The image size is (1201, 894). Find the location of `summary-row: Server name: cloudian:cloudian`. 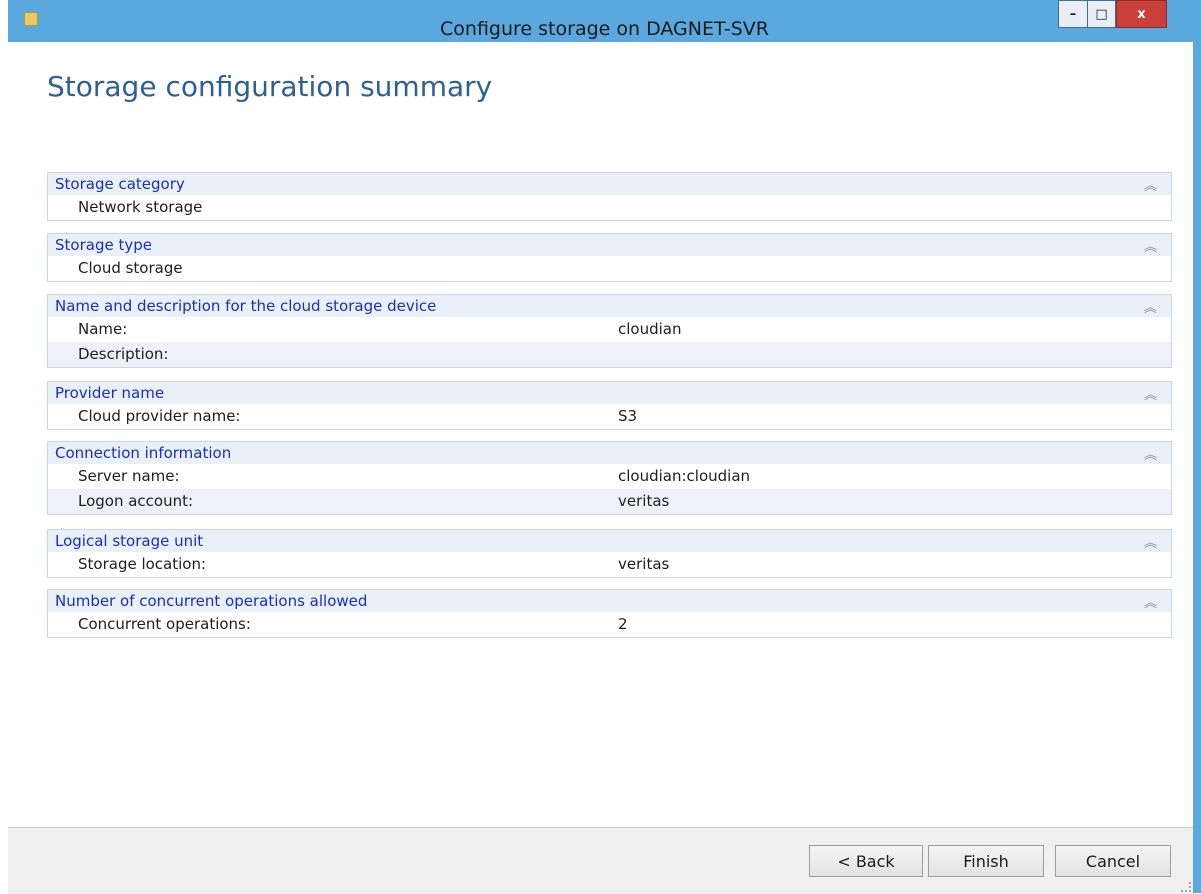

summary-row: Server name: cloudian:cloudian is located at coordinates (609, 476).